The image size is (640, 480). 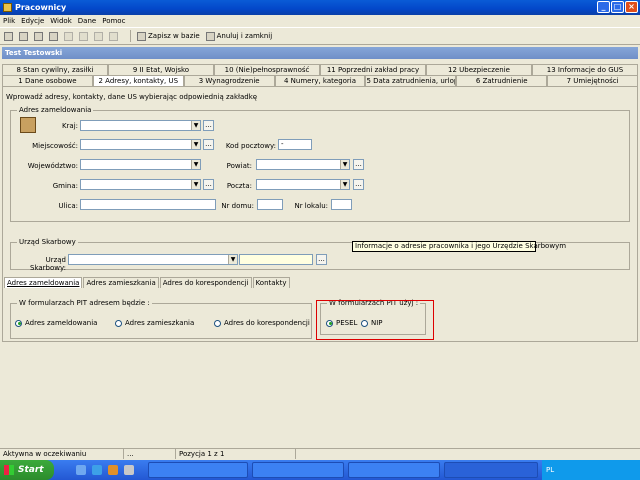 I want to click on paste-icon, so click(x=98, y=36).